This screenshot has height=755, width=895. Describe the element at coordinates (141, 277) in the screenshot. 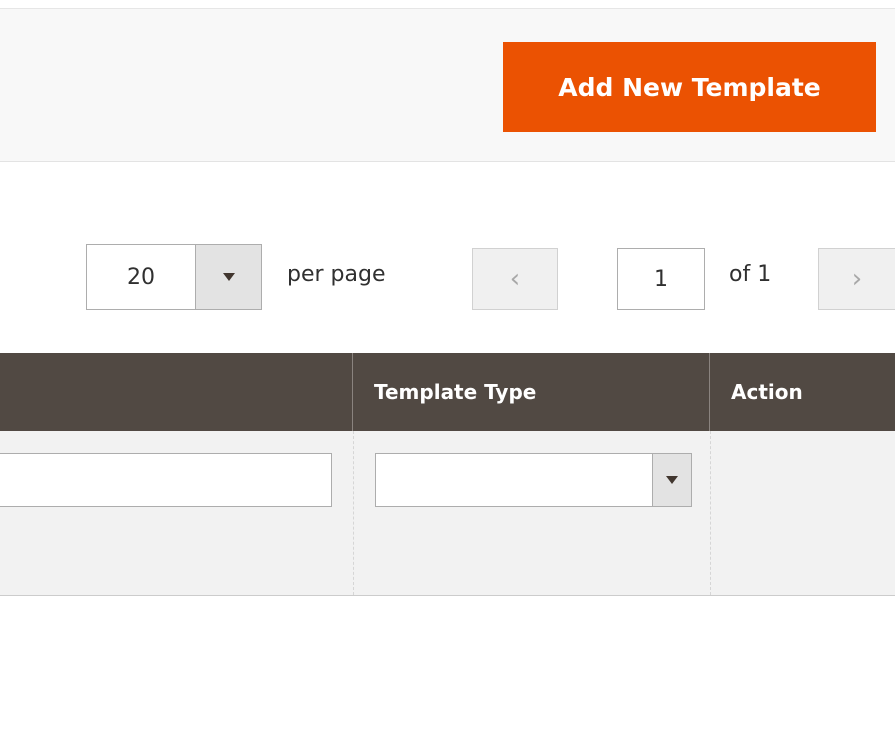

I see `per-page-value: 20` at that location.